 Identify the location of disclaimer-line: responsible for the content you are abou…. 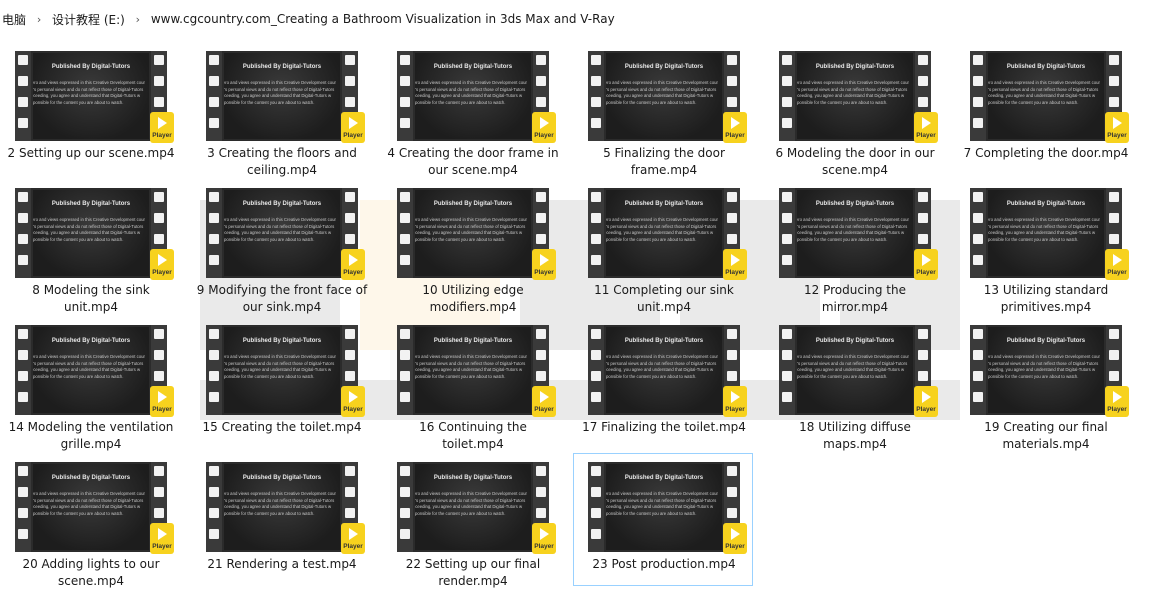
(78, 239).